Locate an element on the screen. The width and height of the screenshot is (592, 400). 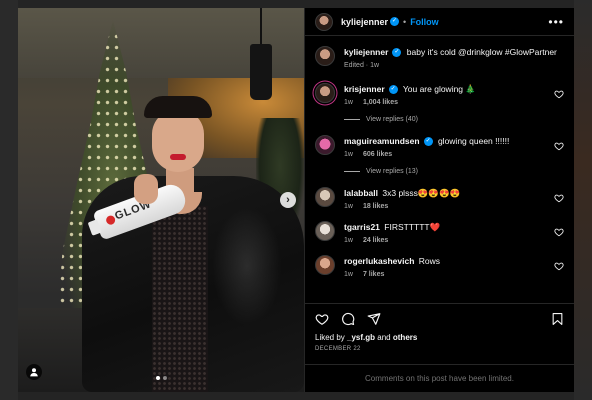
photo-lips is located at coordinates (178, 157).